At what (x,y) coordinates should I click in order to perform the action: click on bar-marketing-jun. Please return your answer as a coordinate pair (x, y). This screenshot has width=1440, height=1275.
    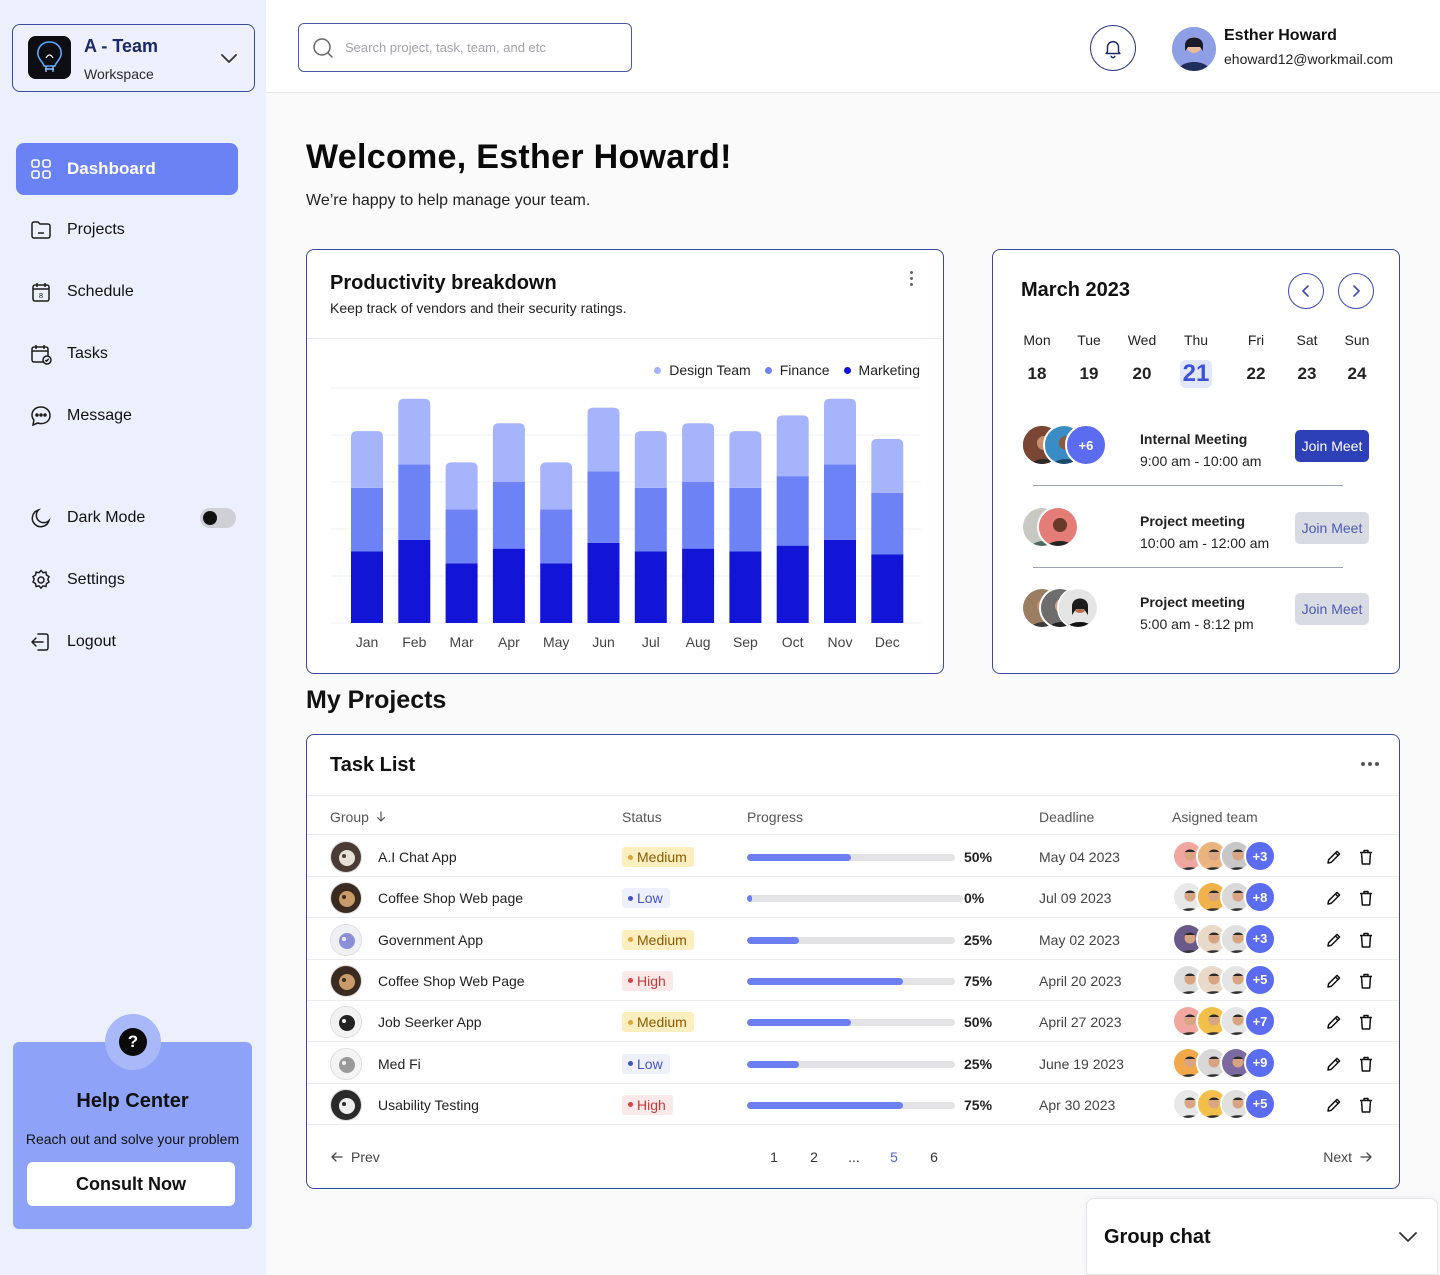
    Looking at the image, I should click on (603, 582).